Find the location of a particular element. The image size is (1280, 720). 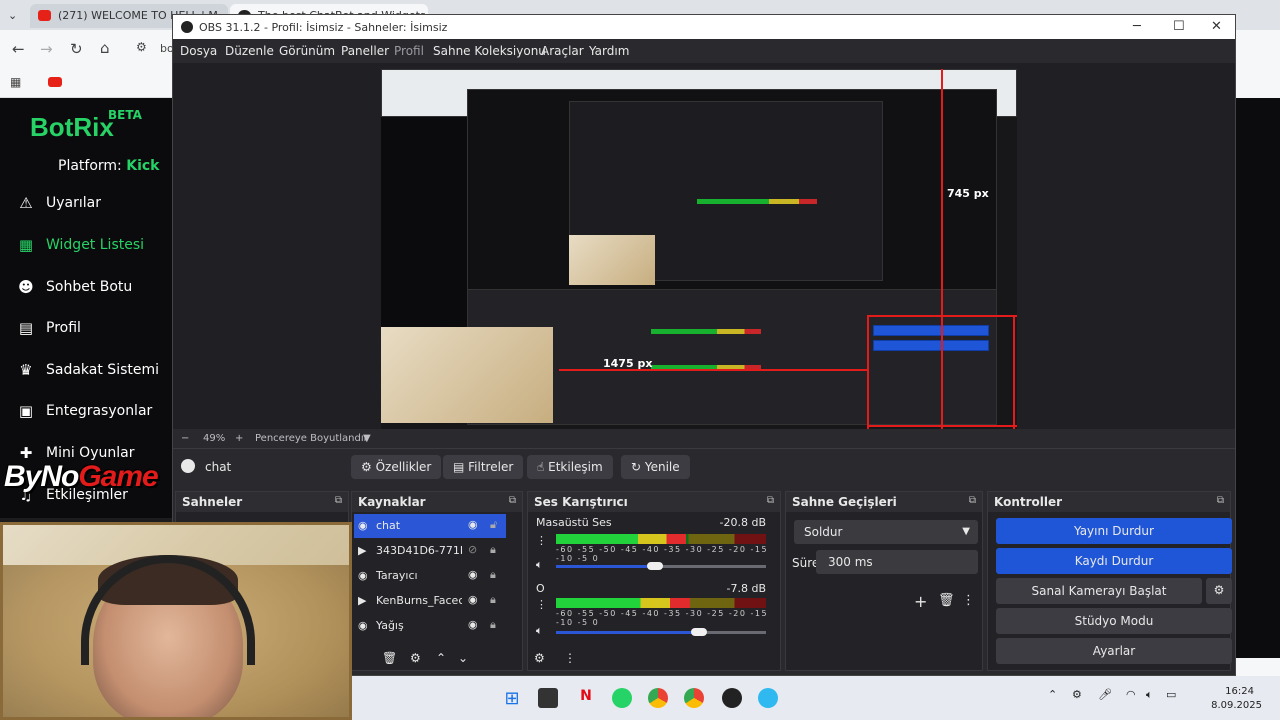

chrome-profile-icon is located at coordinates (694, 698).